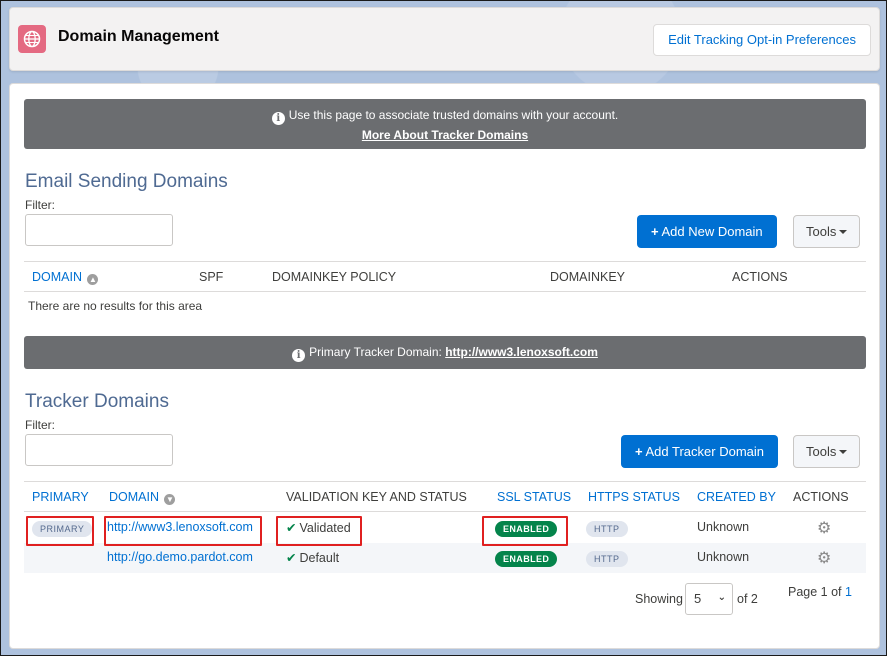  I want to click on tracker-domains-link: More About Tracker Domains, so click(445, 135).